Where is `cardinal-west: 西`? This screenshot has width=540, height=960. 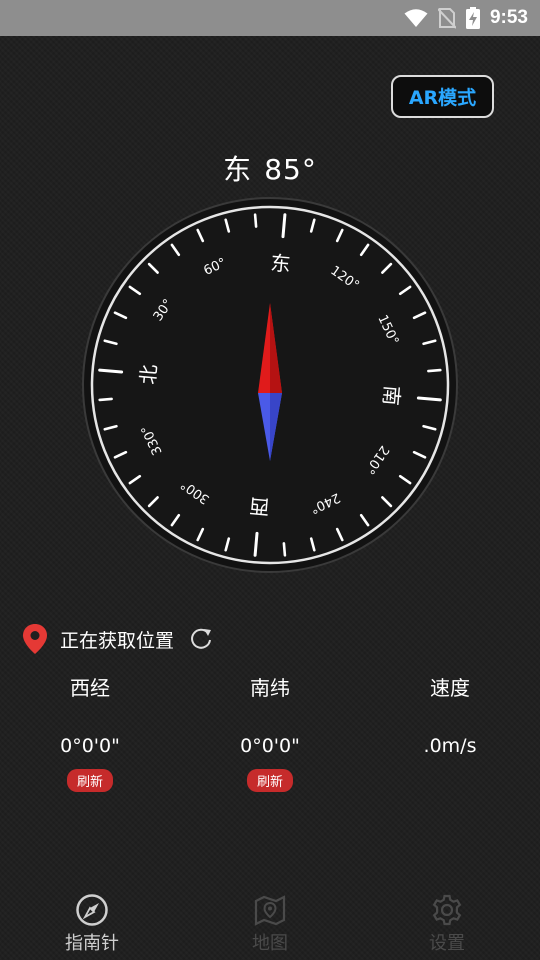 cardinal-west: 西 is located at coordinates (259, 507).